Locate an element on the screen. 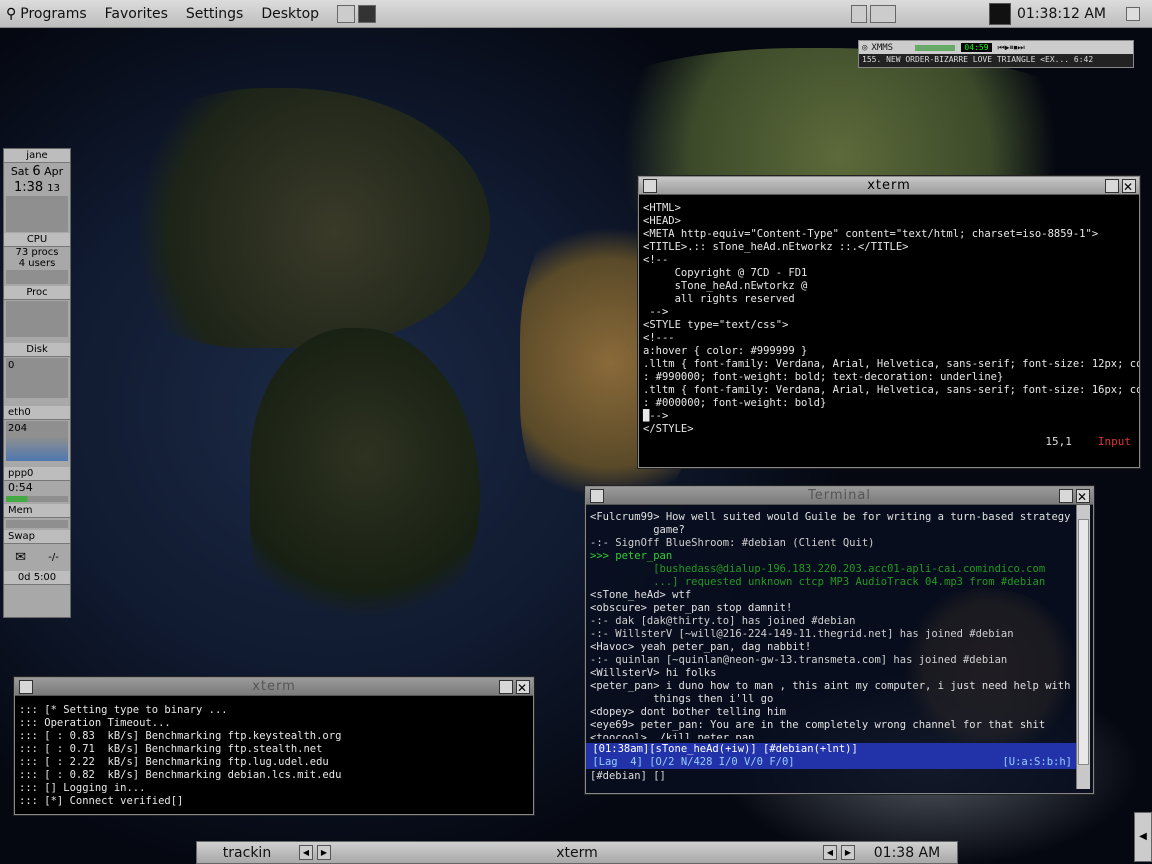 Image resolution: width=1152 pixels, height=864 pixels. gk-hostname: jane is located at coordinates (37, 156).